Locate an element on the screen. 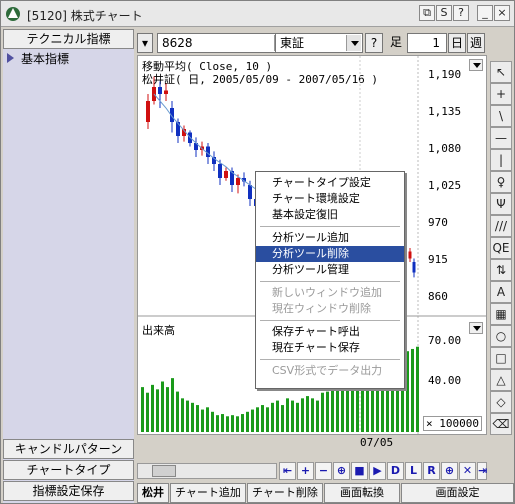 Image resolution: width=515 pixels, height=504 pixels. chart-toolbar: ▾ 8628 東証 ? 足 1 日 週 is located at coordinates (312, 43).